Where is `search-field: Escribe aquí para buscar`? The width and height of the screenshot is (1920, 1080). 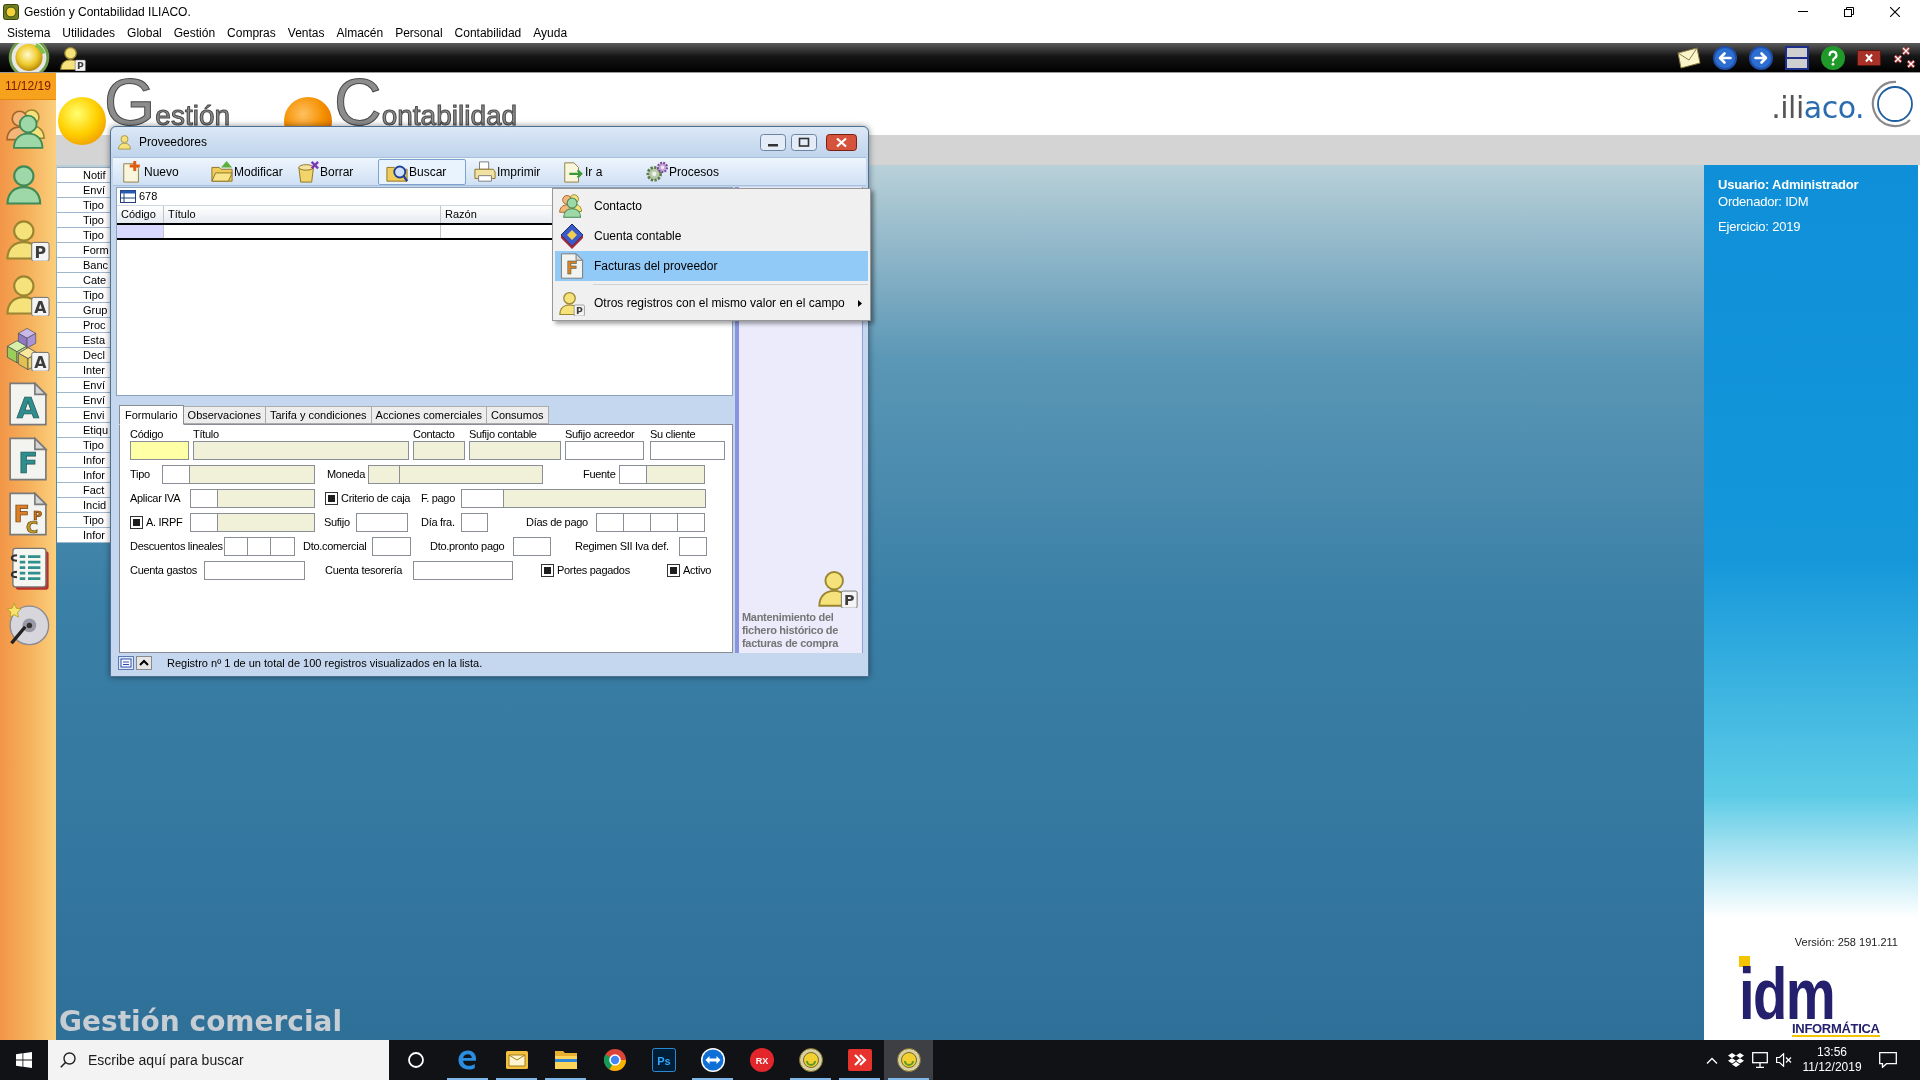
search-field: Escribe aquí para buscar is located at coordinates (218, 1060).